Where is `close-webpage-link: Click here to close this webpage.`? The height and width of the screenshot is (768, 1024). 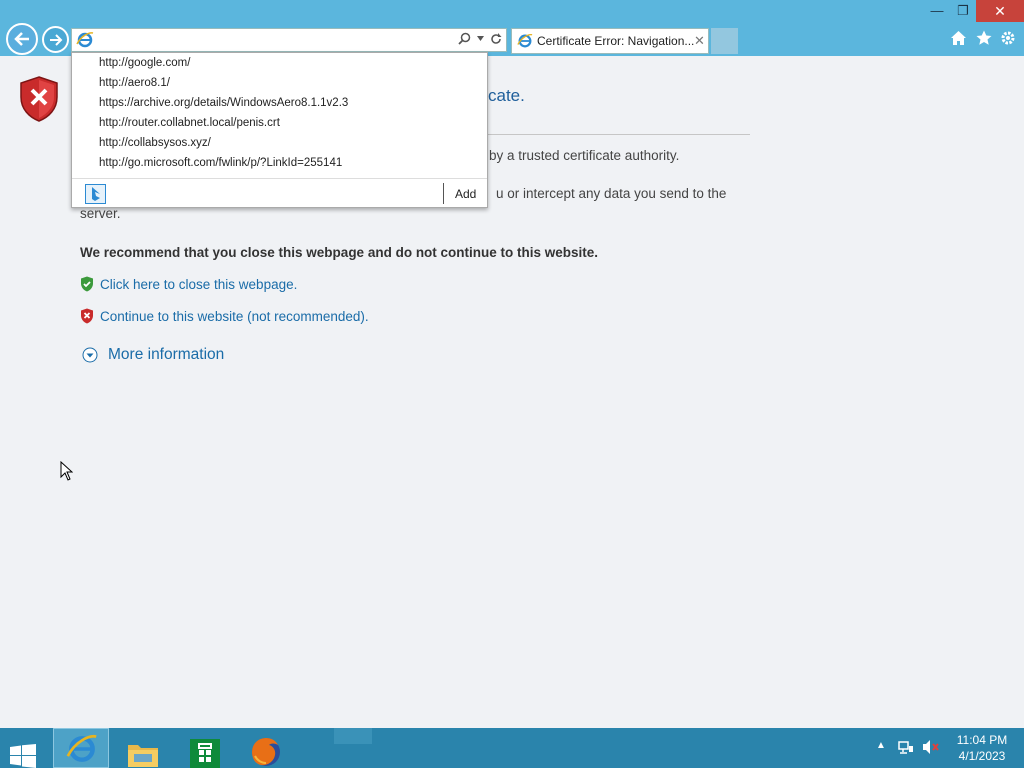
close-webpage-link: Click here to close this webpage. is located at coordinates (188, 284).